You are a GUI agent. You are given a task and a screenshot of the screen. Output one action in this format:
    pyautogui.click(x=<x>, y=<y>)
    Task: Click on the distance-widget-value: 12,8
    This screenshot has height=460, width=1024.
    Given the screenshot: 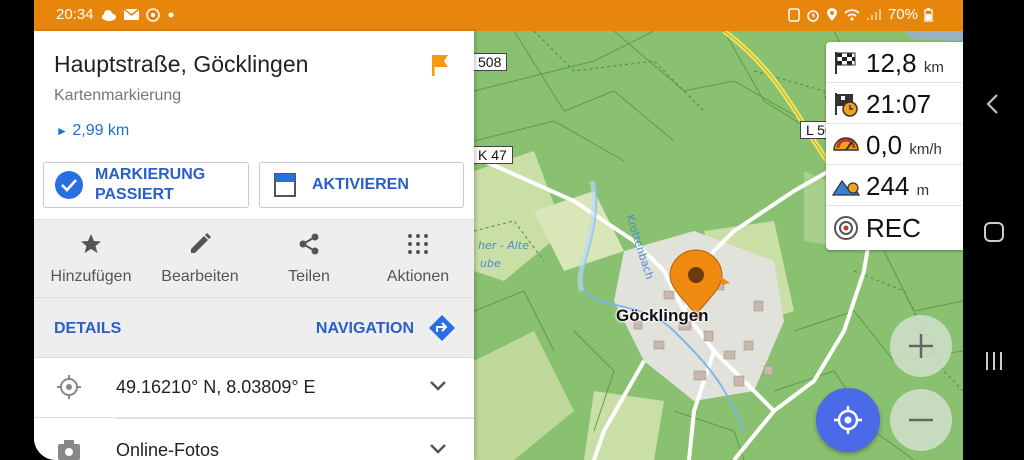 What is the action you would take?
    pyautogui.click(x=891, y=63)
    